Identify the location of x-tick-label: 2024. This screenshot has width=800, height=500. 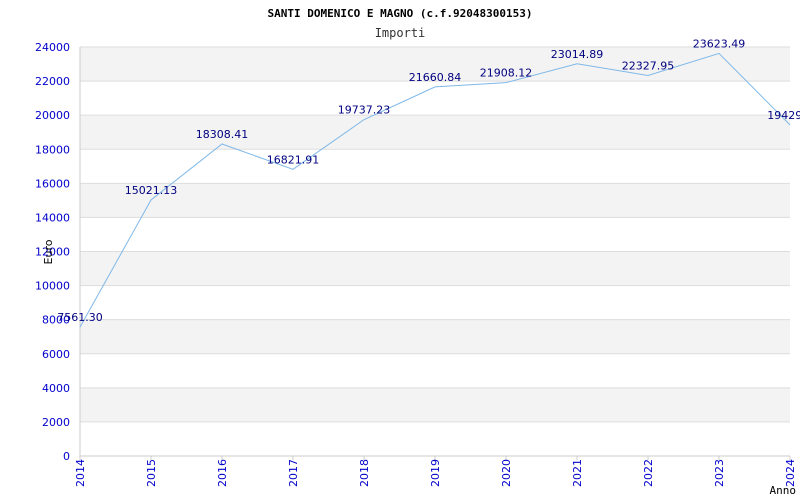
(790, 473).